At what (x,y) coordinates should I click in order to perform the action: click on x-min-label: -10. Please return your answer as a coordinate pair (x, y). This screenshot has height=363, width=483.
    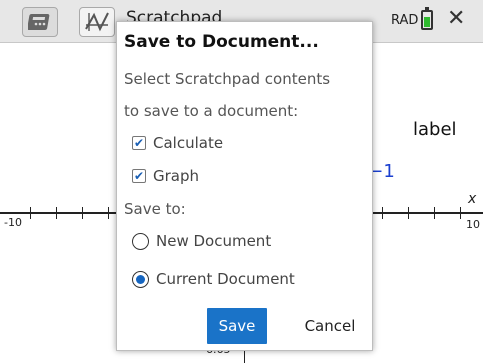
    Looking at the image, I should click on (13, 222).